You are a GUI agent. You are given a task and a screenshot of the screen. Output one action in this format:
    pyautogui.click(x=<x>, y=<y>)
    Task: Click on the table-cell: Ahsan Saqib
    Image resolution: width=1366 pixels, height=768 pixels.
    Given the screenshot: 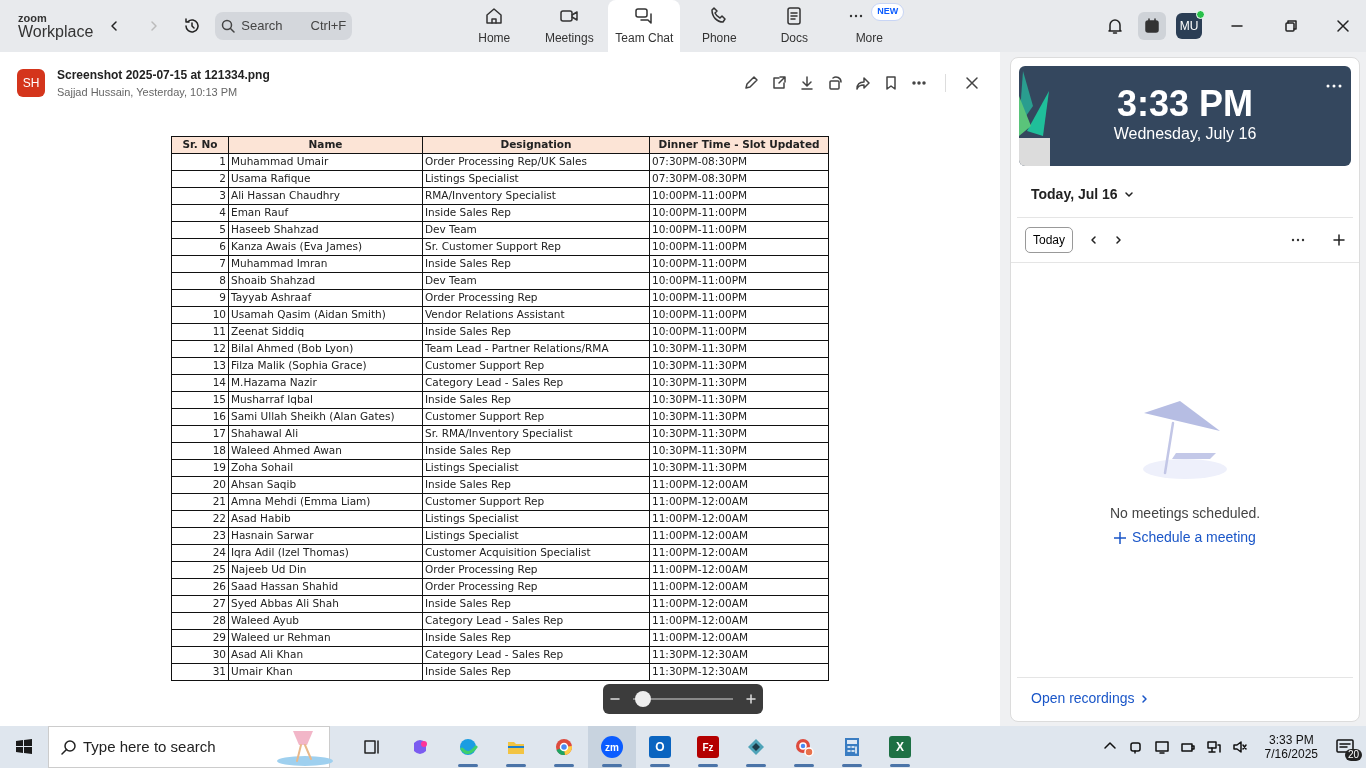 What is the action you would take?
    pyautogui.click(x=325, y=484)
    